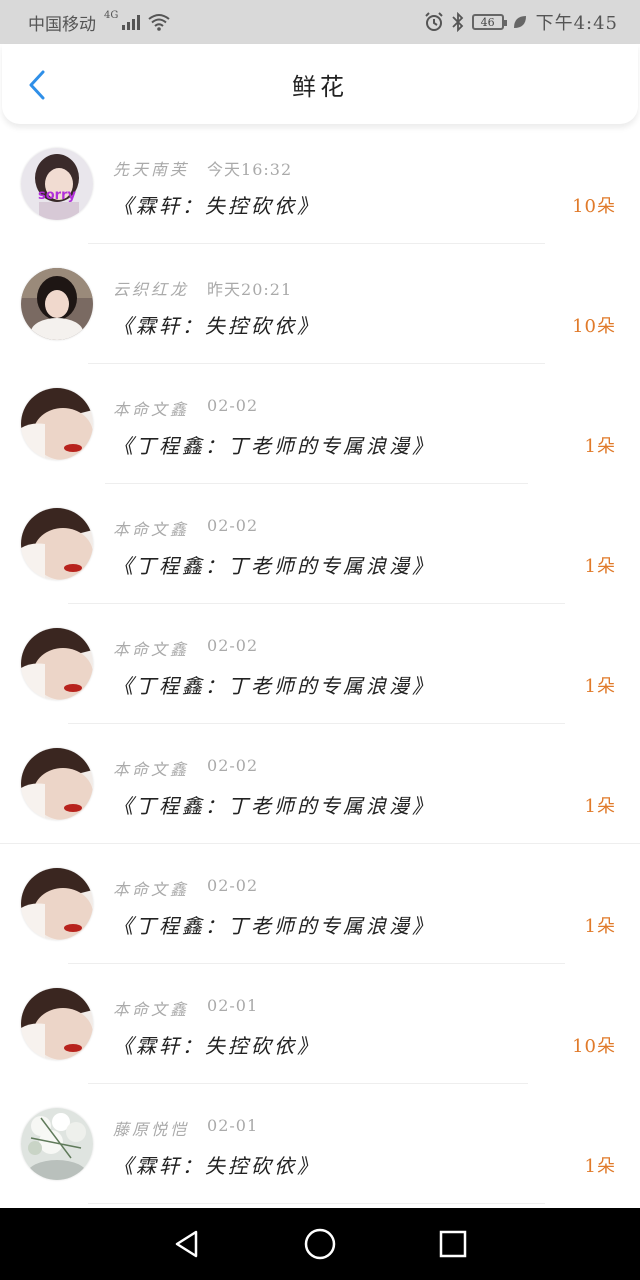 Image resolution: width=640 pixels, height=1280 pixels. What do you see at coordinates (250, 289) in the screenshot?
I see `sent-time: 昨天20:21` at bounding box center [250, 289].